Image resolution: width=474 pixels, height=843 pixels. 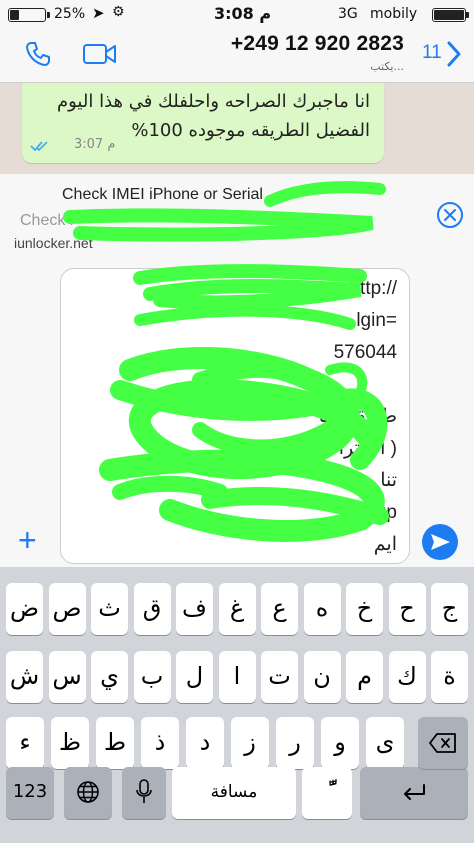 What do you see at coordinates (67, 677) in the screenshot?
I see `key-row2-1: س` at bounding box center [67, 677].